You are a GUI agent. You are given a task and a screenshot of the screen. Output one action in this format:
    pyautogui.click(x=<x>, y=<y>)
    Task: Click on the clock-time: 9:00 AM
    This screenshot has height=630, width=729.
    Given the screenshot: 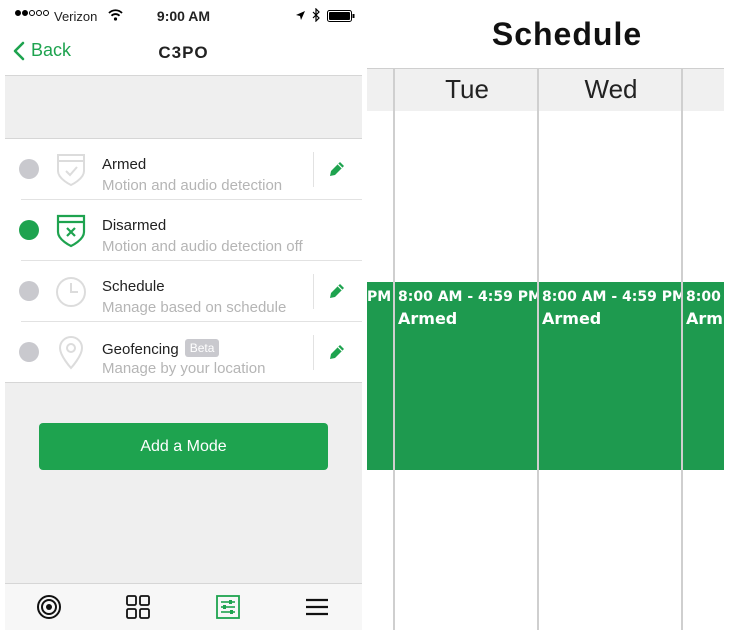 What is the action you would take?
    pyautogui.click(x=183, y=16)
    